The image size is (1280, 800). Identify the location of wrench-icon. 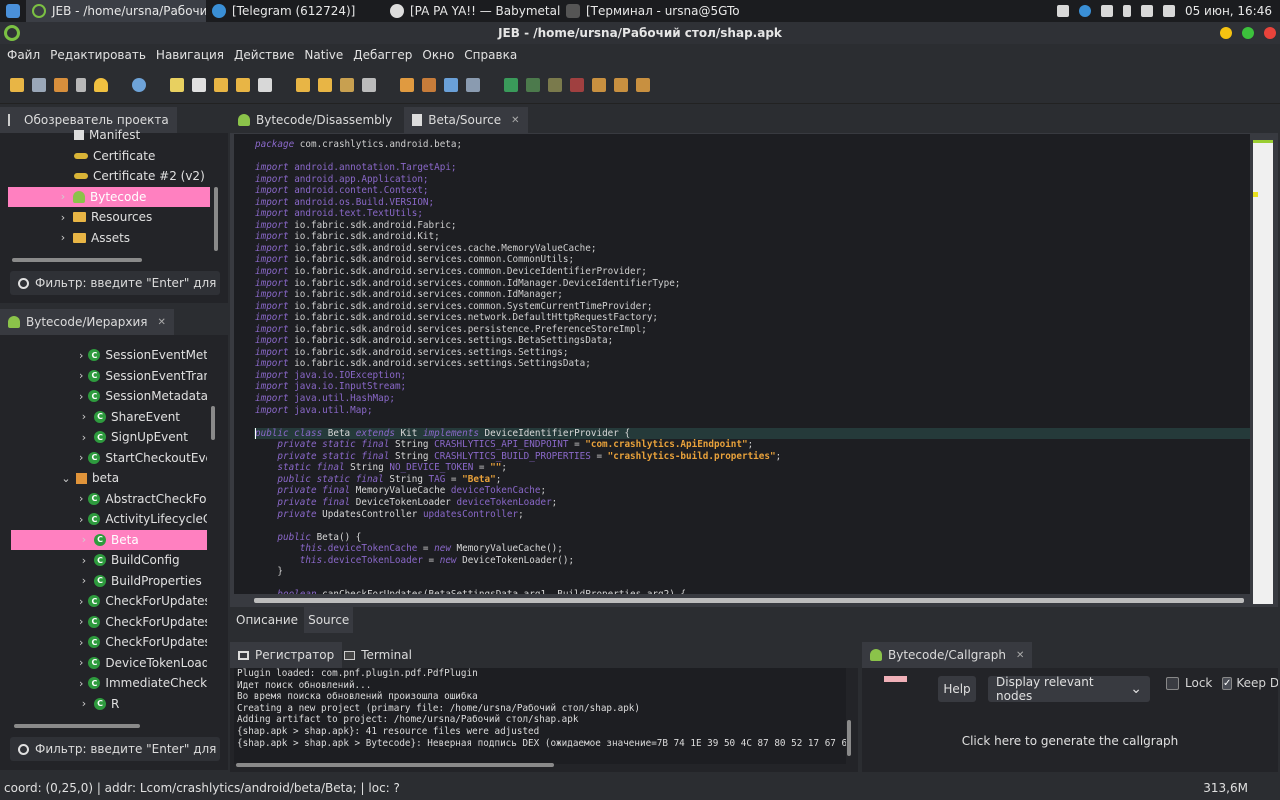
(61, 84).